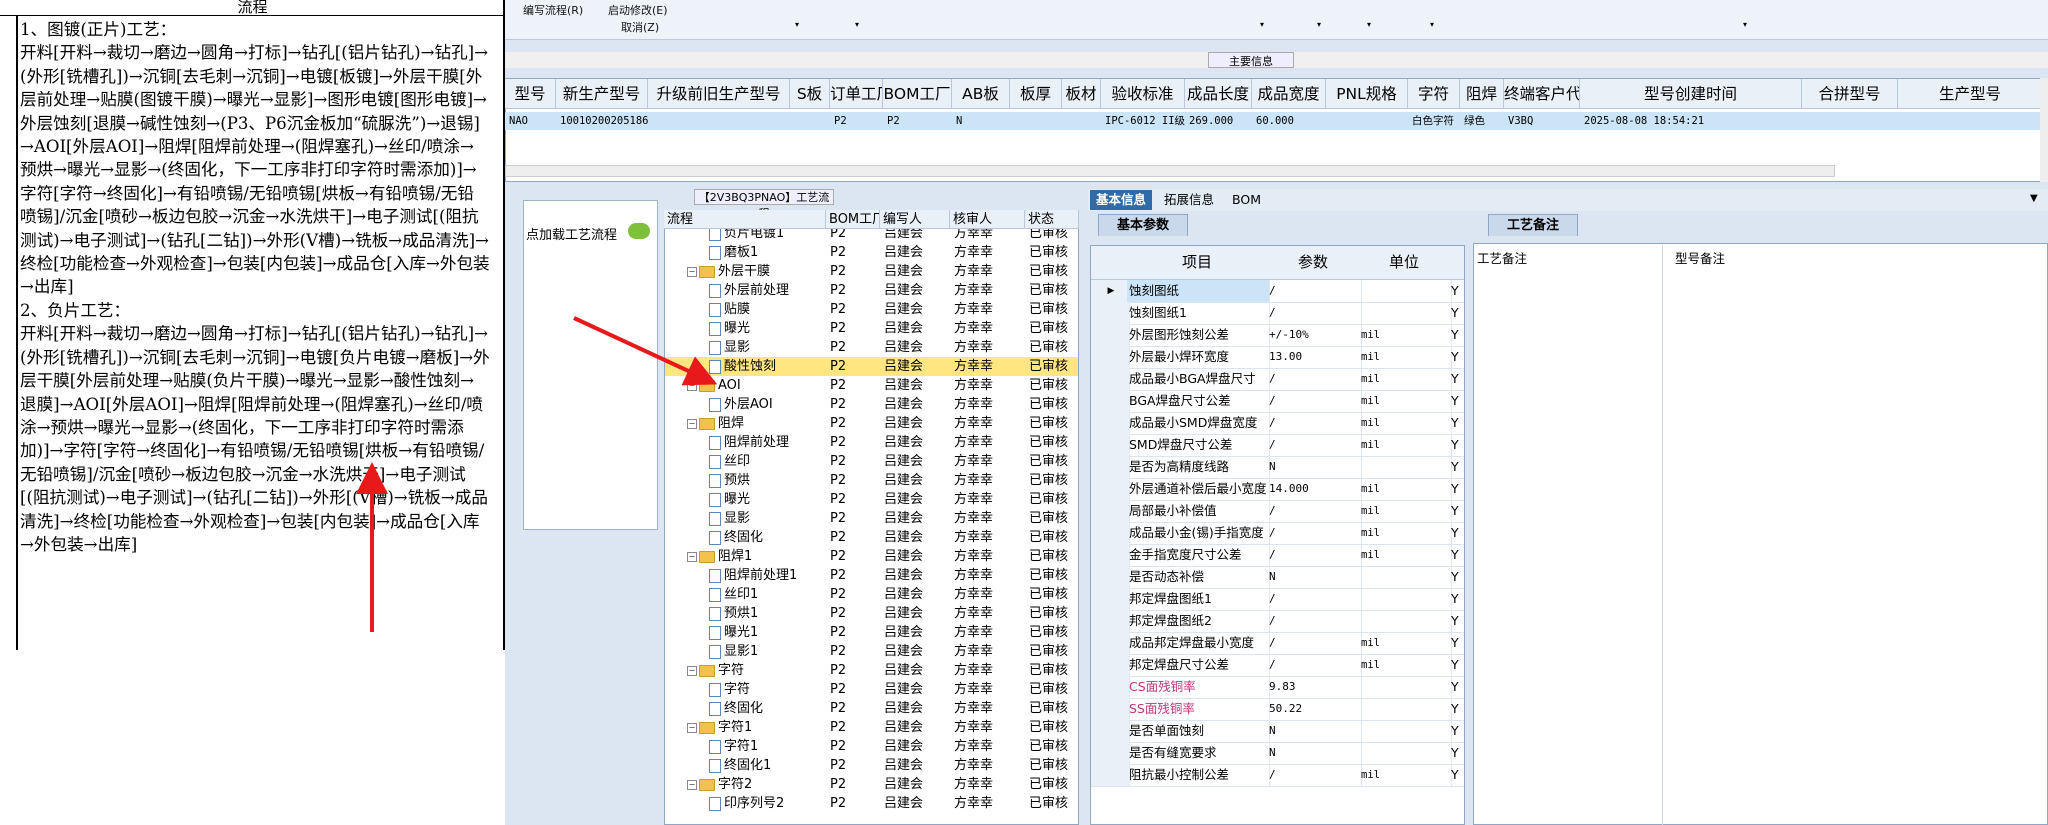 The height and width of the screenshot is (825, 2048). I want to click on tree-row: 外层前处理 P2 吕建会 方幸幸 已审核, so click(871, 290).